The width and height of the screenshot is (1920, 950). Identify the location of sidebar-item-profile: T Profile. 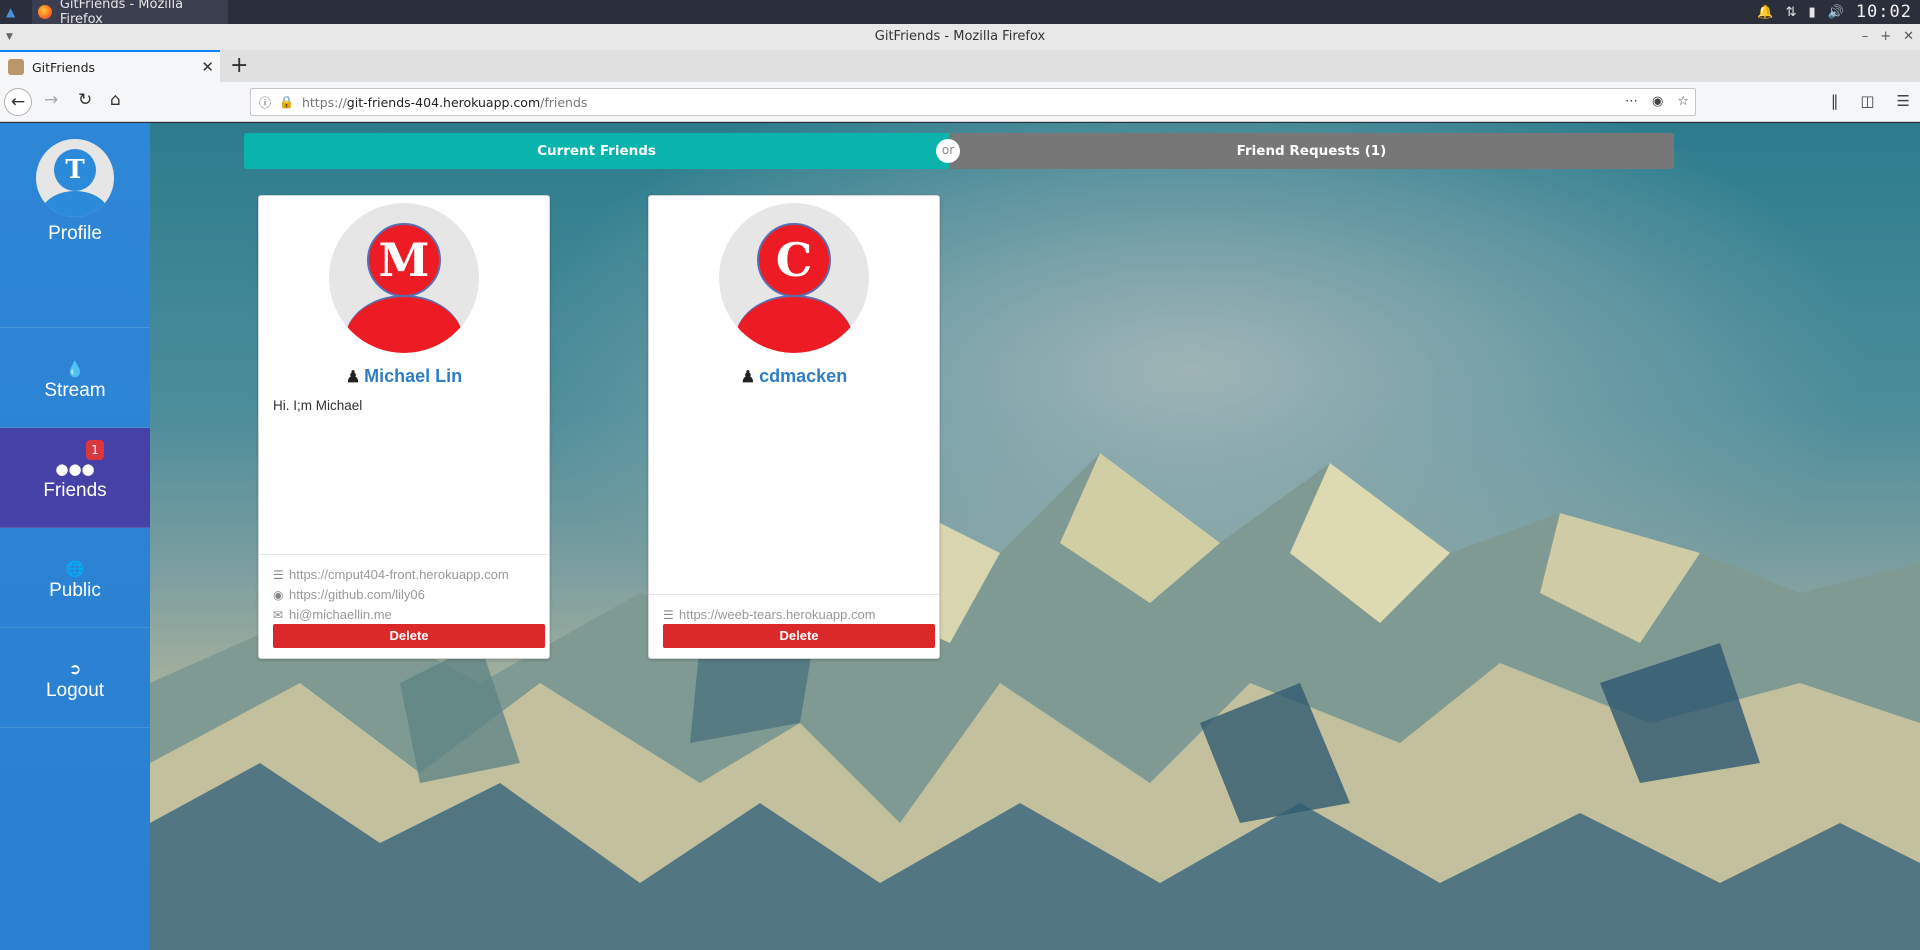
(75, 225).